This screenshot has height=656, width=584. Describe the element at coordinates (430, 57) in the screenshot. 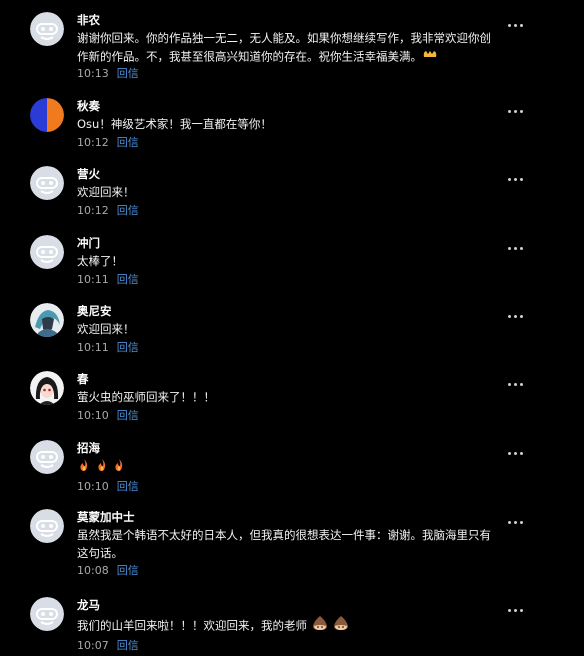

I see `hands-icon` at that location.